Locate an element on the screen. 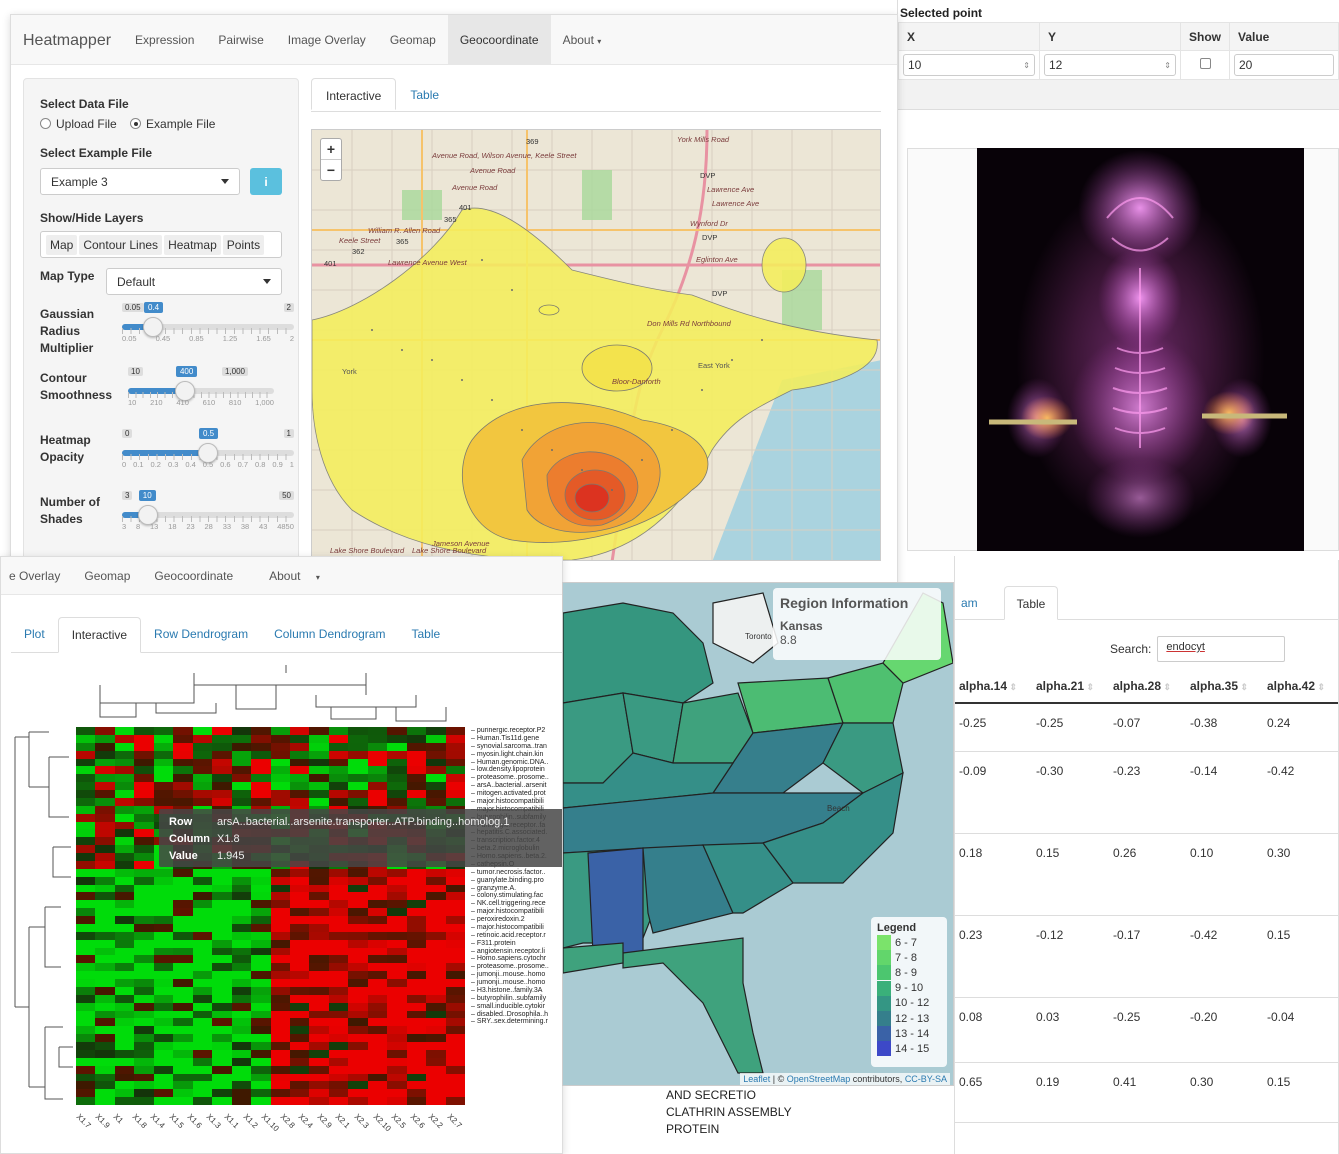 The image size is (1339, 1154). tab-partial: am is located at coordinates (969, 602).